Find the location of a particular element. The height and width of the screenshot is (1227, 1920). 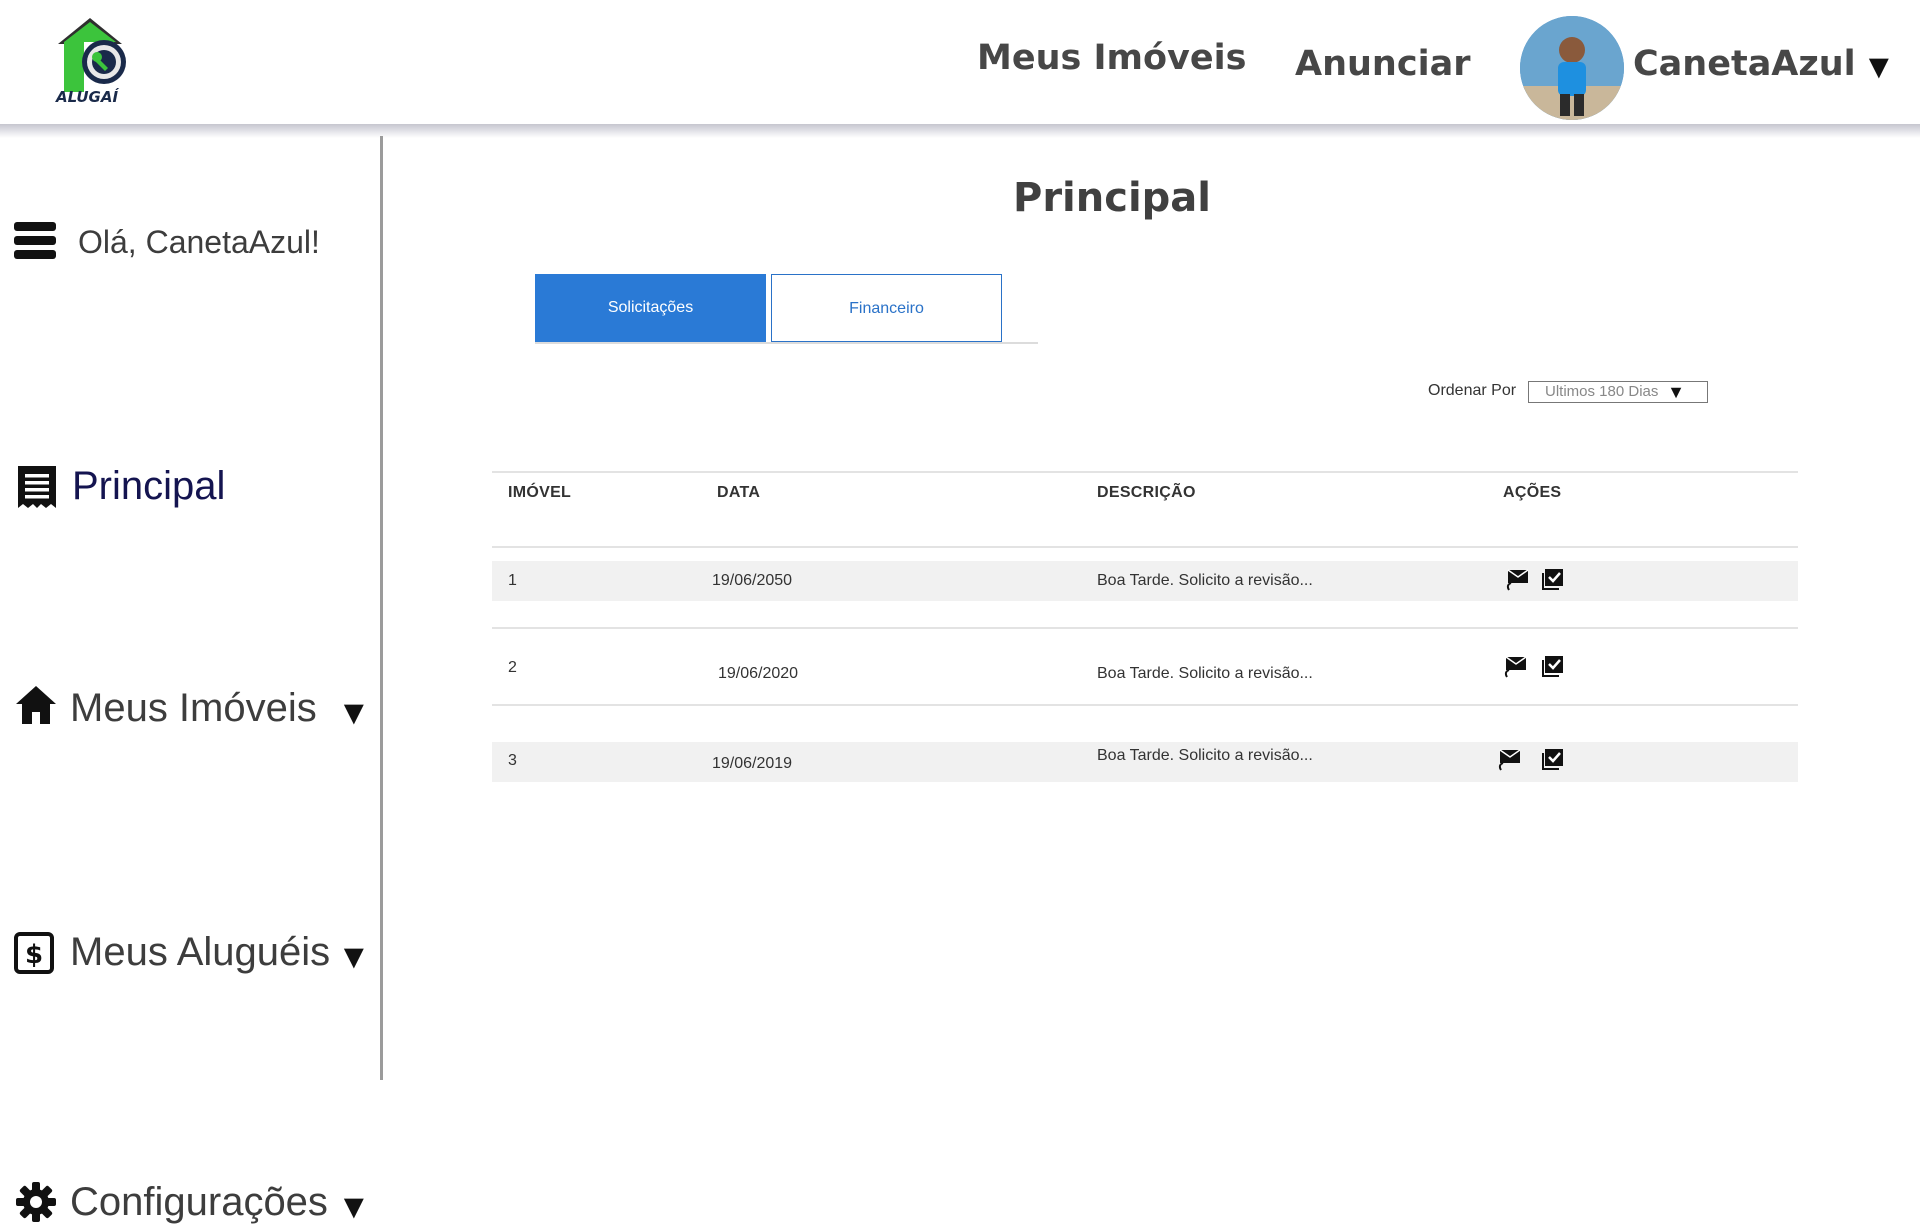

page-title: Principal is located at coordinates (1112, 198).